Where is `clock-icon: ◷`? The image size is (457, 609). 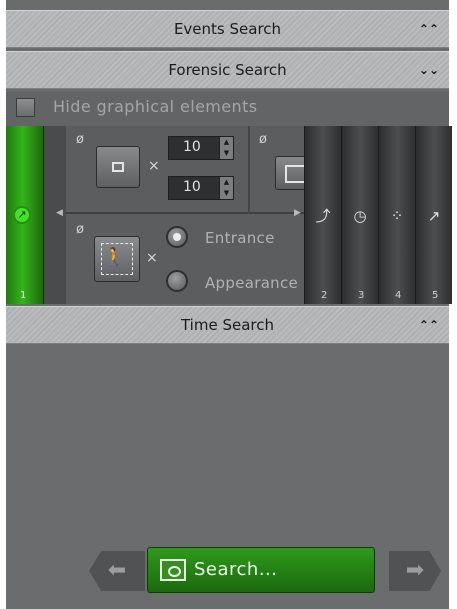
clock-icon: ◷ is located at coordinates (360, 216).